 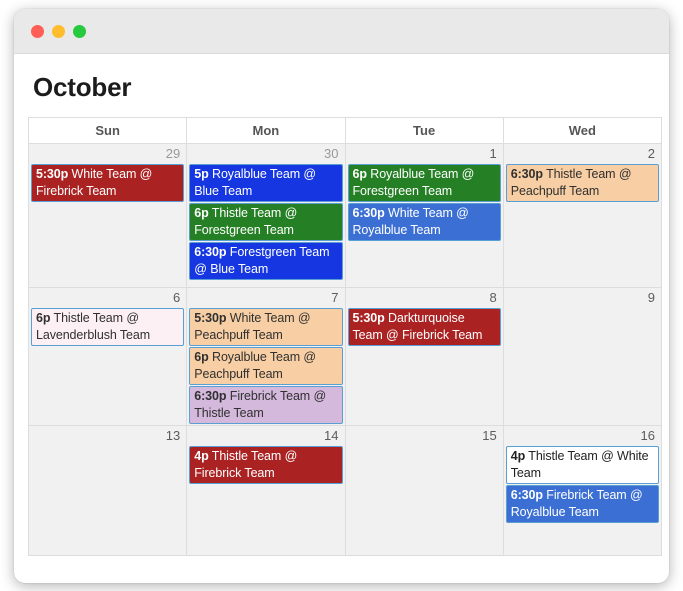 What do you see at coordinates (79, 31) in the screenshot?
I see `maximize-button` at bounding box center [79, 31].